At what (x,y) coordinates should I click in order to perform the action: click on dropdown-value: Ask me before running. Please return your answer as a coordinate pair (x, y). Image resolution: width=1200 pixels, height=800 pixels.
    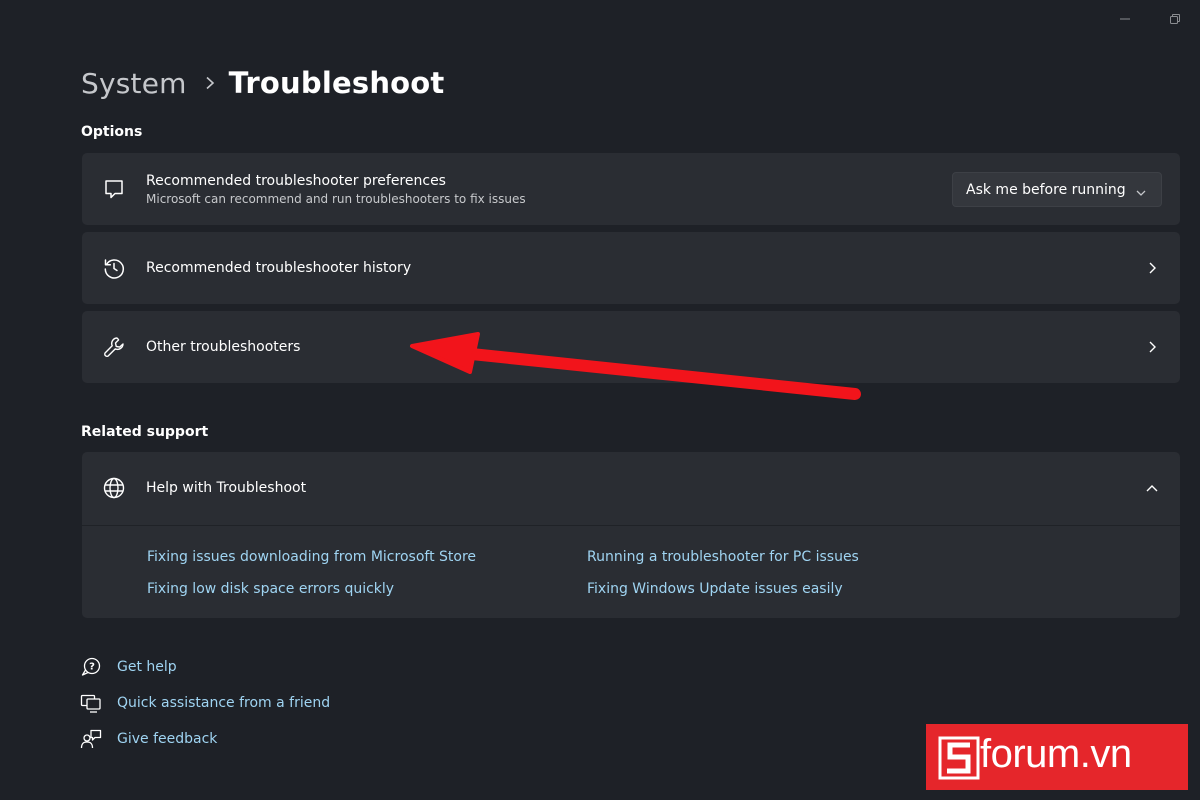
    Looking at the image, I should click on (1046, 189).